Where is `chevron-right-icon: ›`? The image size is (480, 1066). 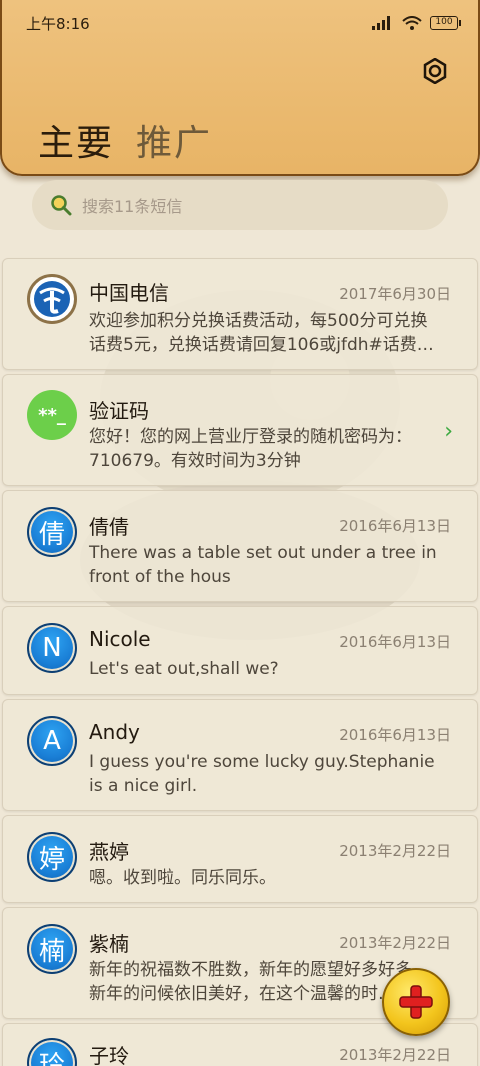
chevron-right-icon: › is located at coordinates (448, 431).